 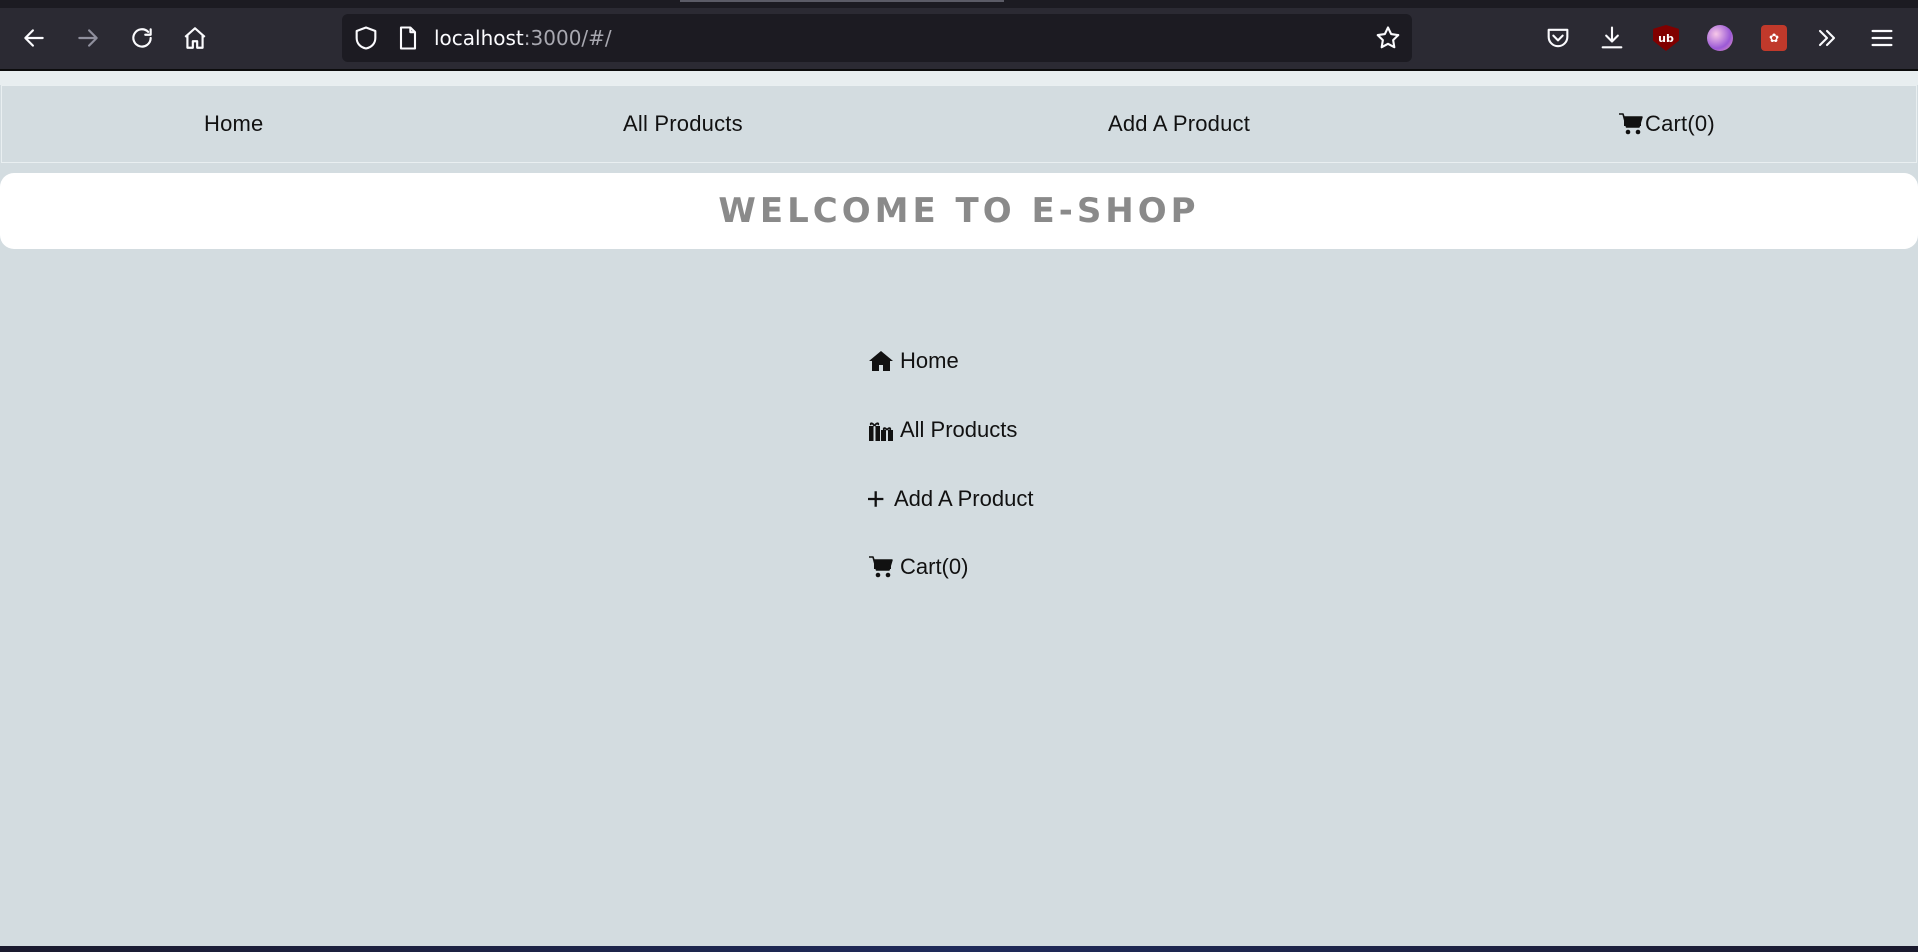 I want to click on topnav-add-product-link: Add A Product, so click(x=1179, y=124).